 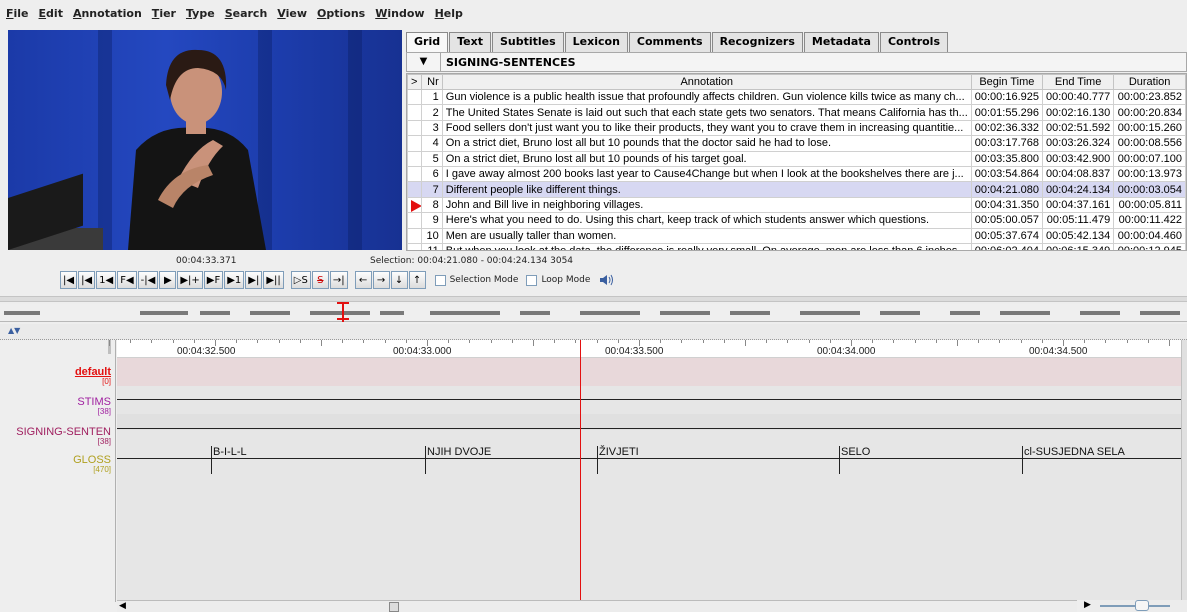 What do you see at coordinates (431, 205) in the screenshot?
I see `row-nr: 8` at bounding box center [431, 205].